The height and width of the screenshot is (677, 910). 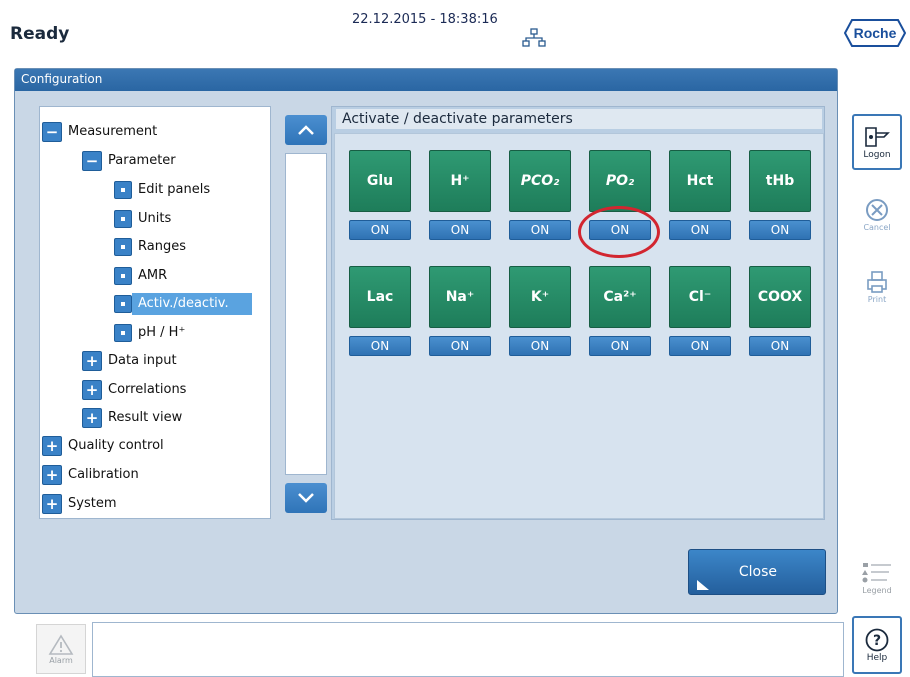 I want to click on print-button: Print, so click(x=877, y=286).